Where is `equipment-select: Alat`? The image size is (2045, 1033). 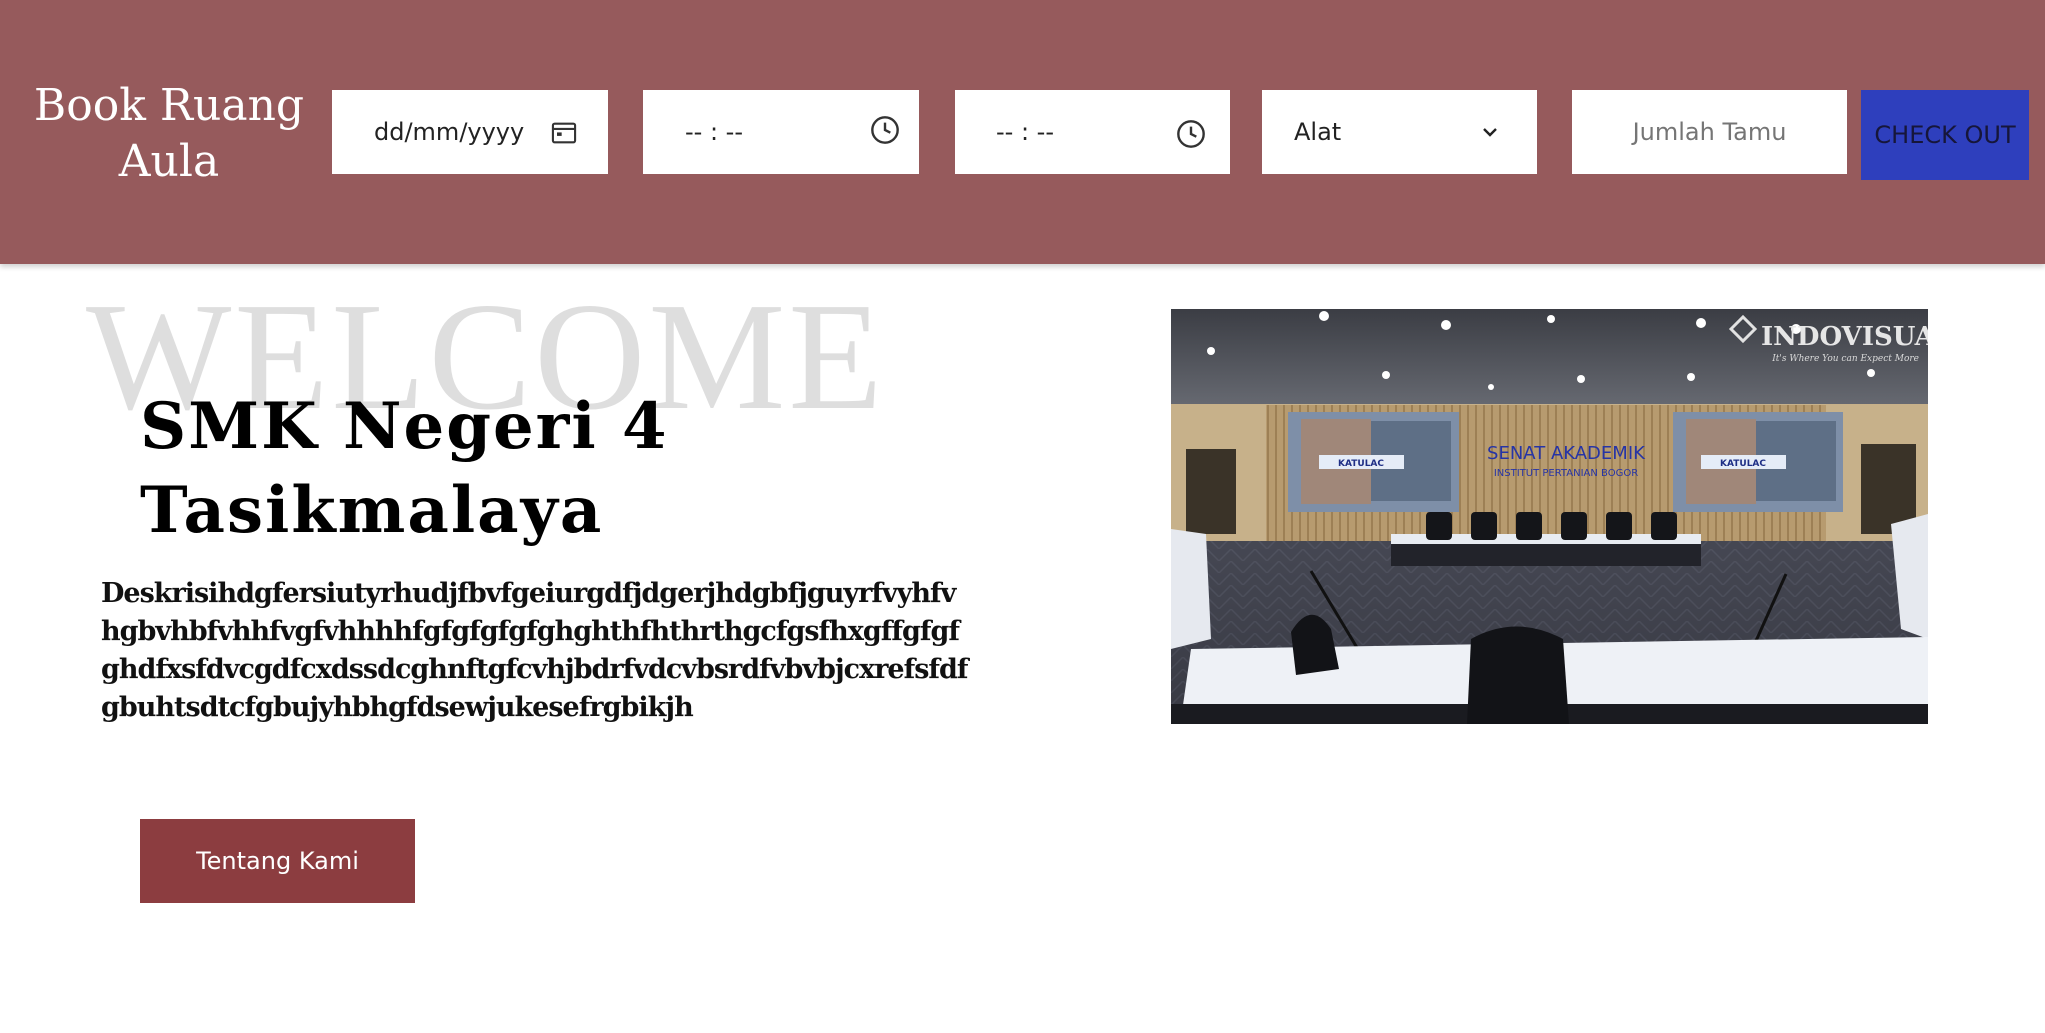 equipment-select: Alat is located at coordinates (1399, 132).